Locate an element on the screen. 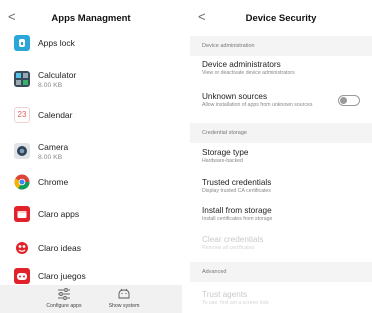 Image resolution: width=372 pixels, height=313 pixels. app-name: Claro apps is located at coordinates (59, 214).